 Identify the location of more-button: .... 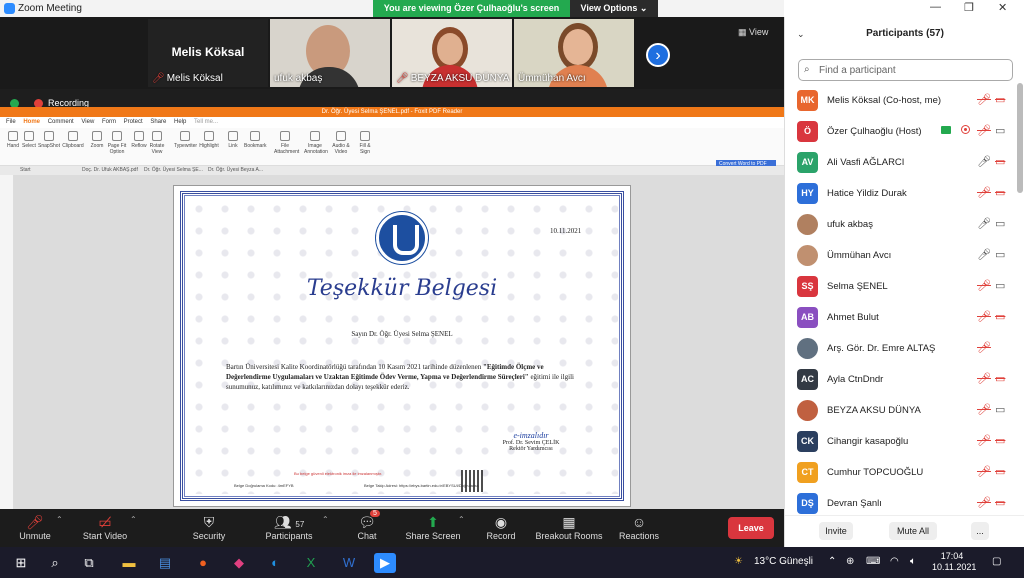
(980, 531).